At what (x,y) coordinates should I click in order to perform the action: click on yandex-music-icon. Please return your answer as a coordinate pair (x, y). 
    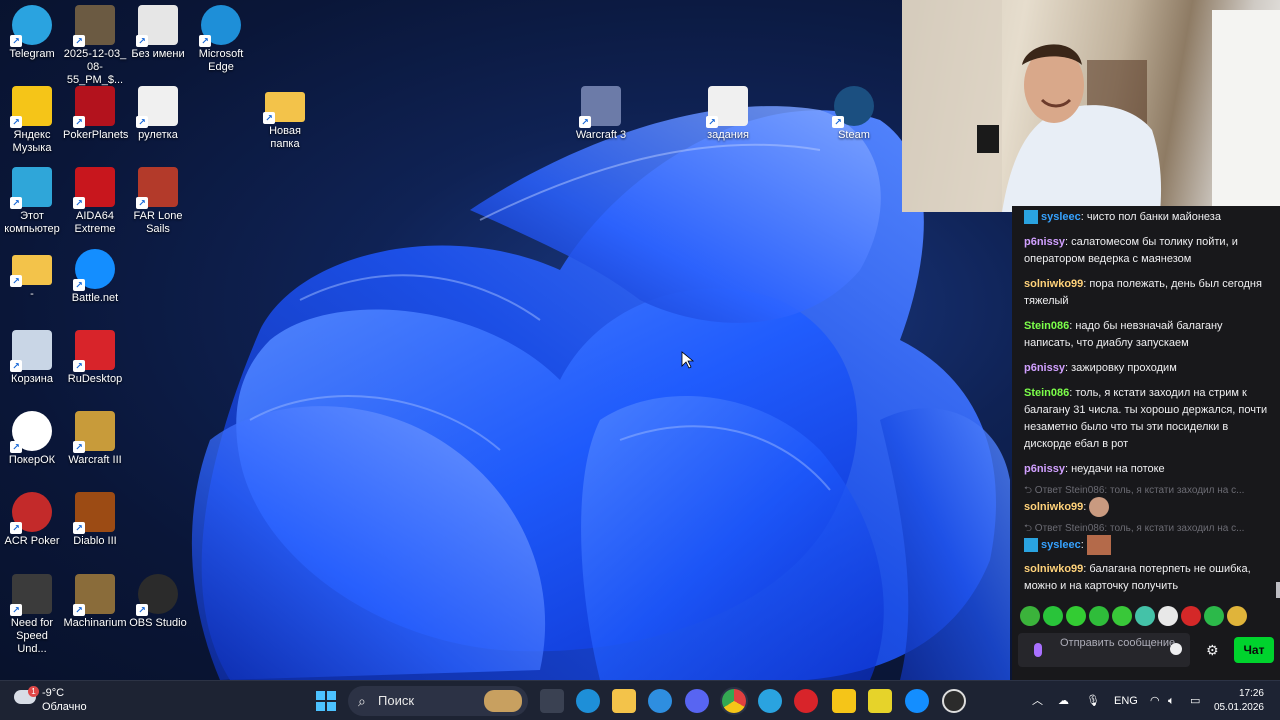
    Looking at the image, I should click on (844, 701).